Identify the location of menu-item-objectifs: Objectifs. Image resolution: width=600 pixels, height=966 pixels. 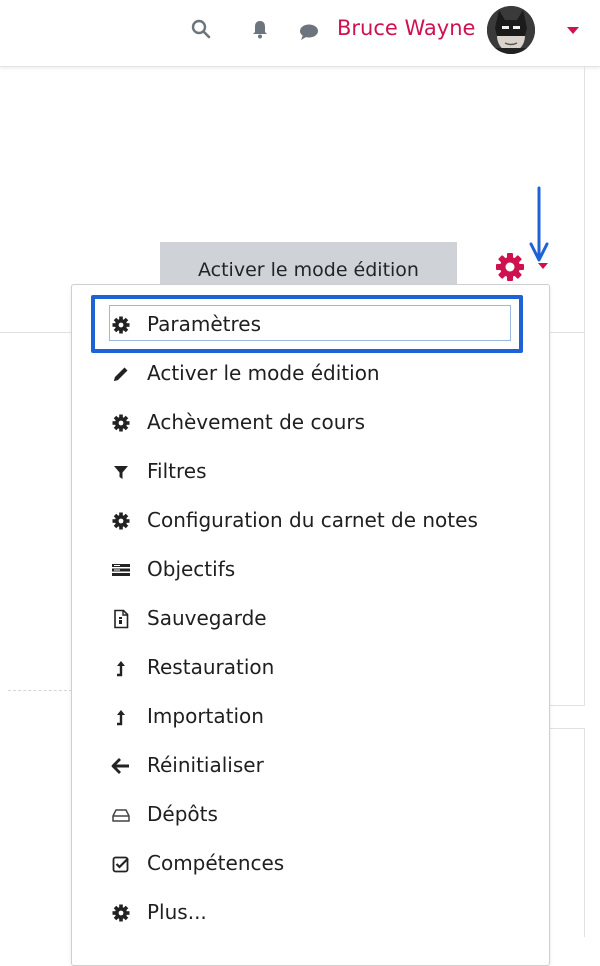
(310, 570).